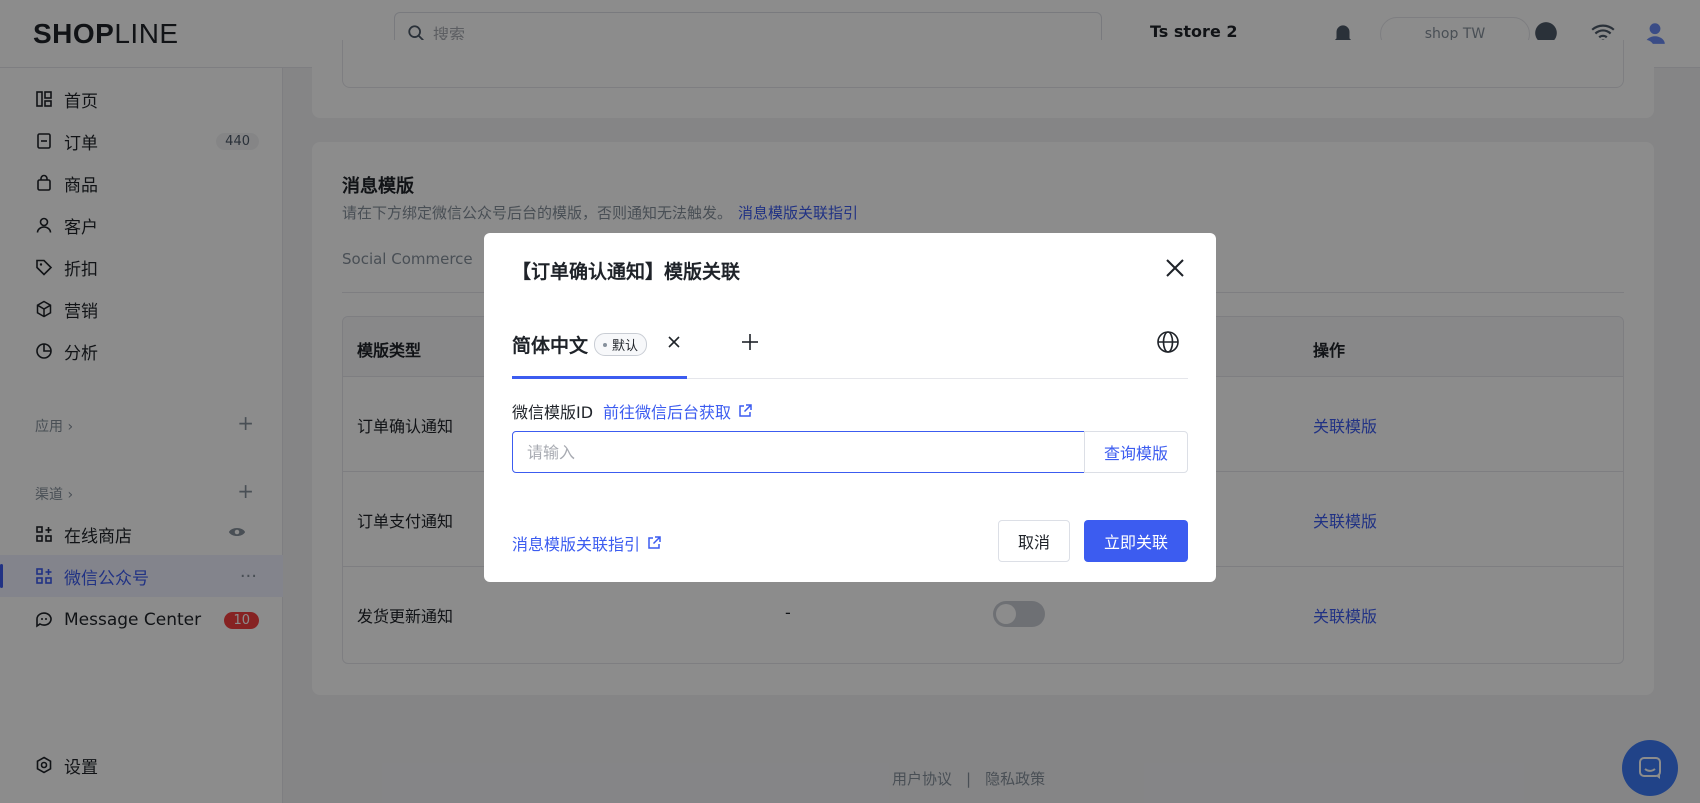  Describe the element at coordinates (1136, 541) in the screenshot. I see `link-now-button: 立即关联` at that location.